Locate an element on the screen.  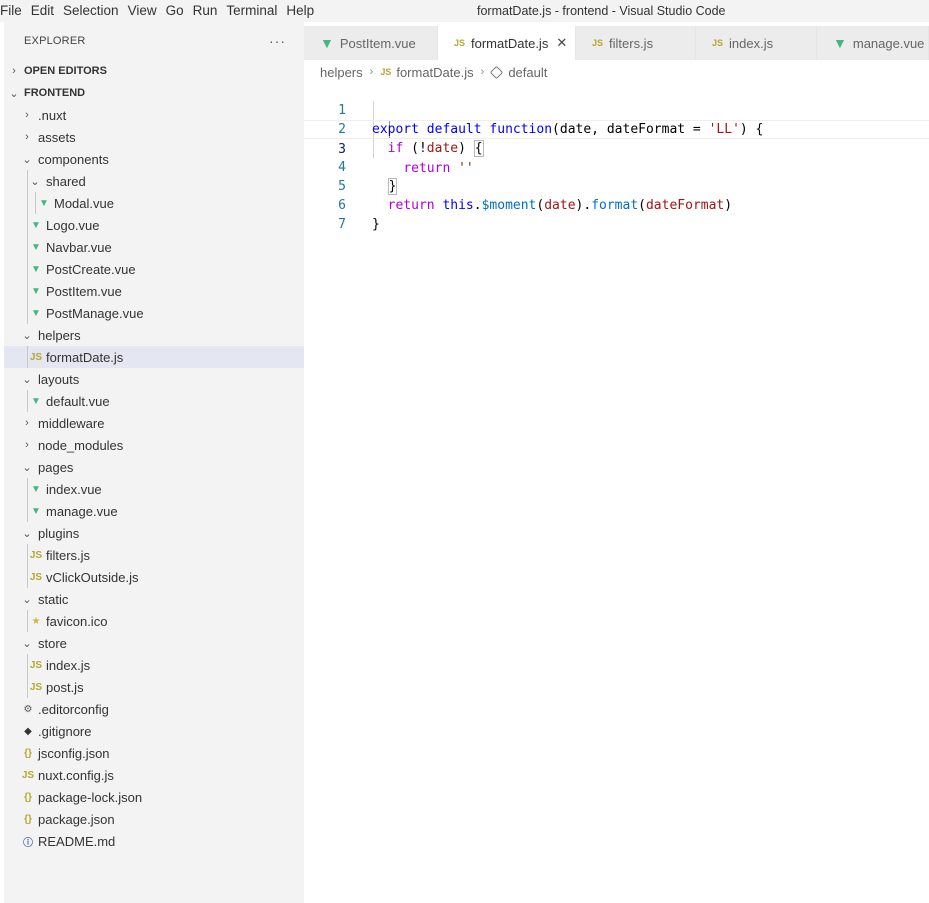
tree-folder: › middleware is located at coordinates (154, 423).